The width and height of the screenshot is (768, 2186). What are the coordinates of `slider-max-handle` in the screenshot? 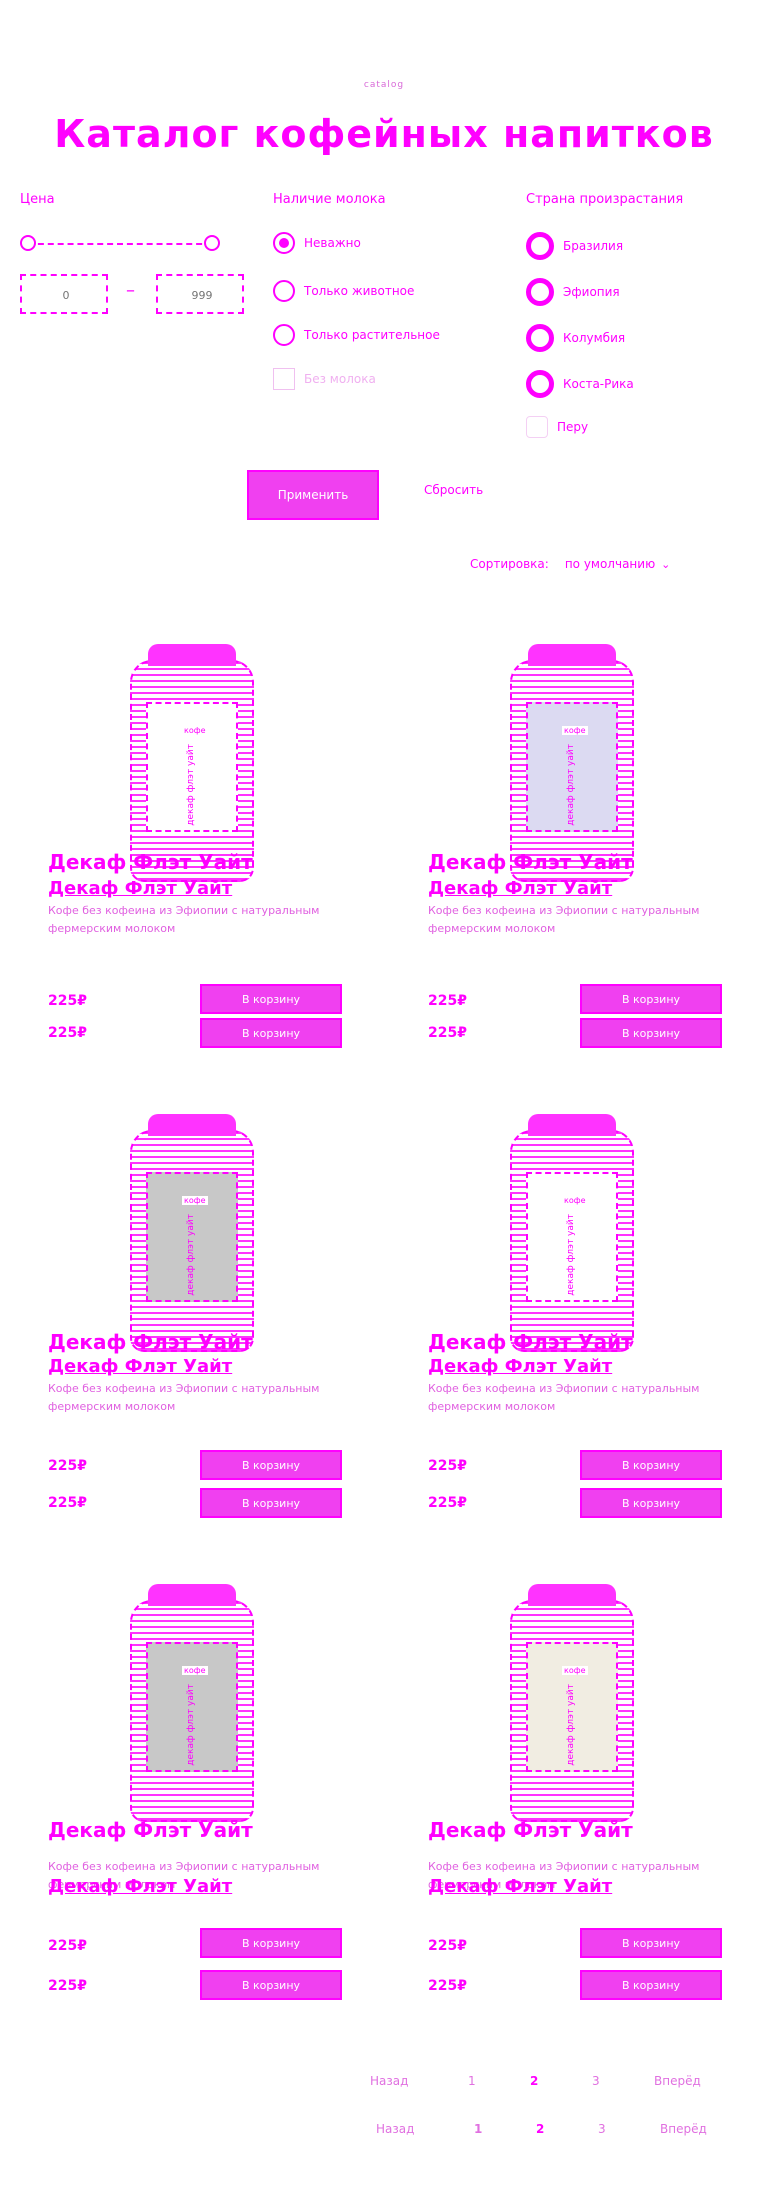 It's located at (212, 243).